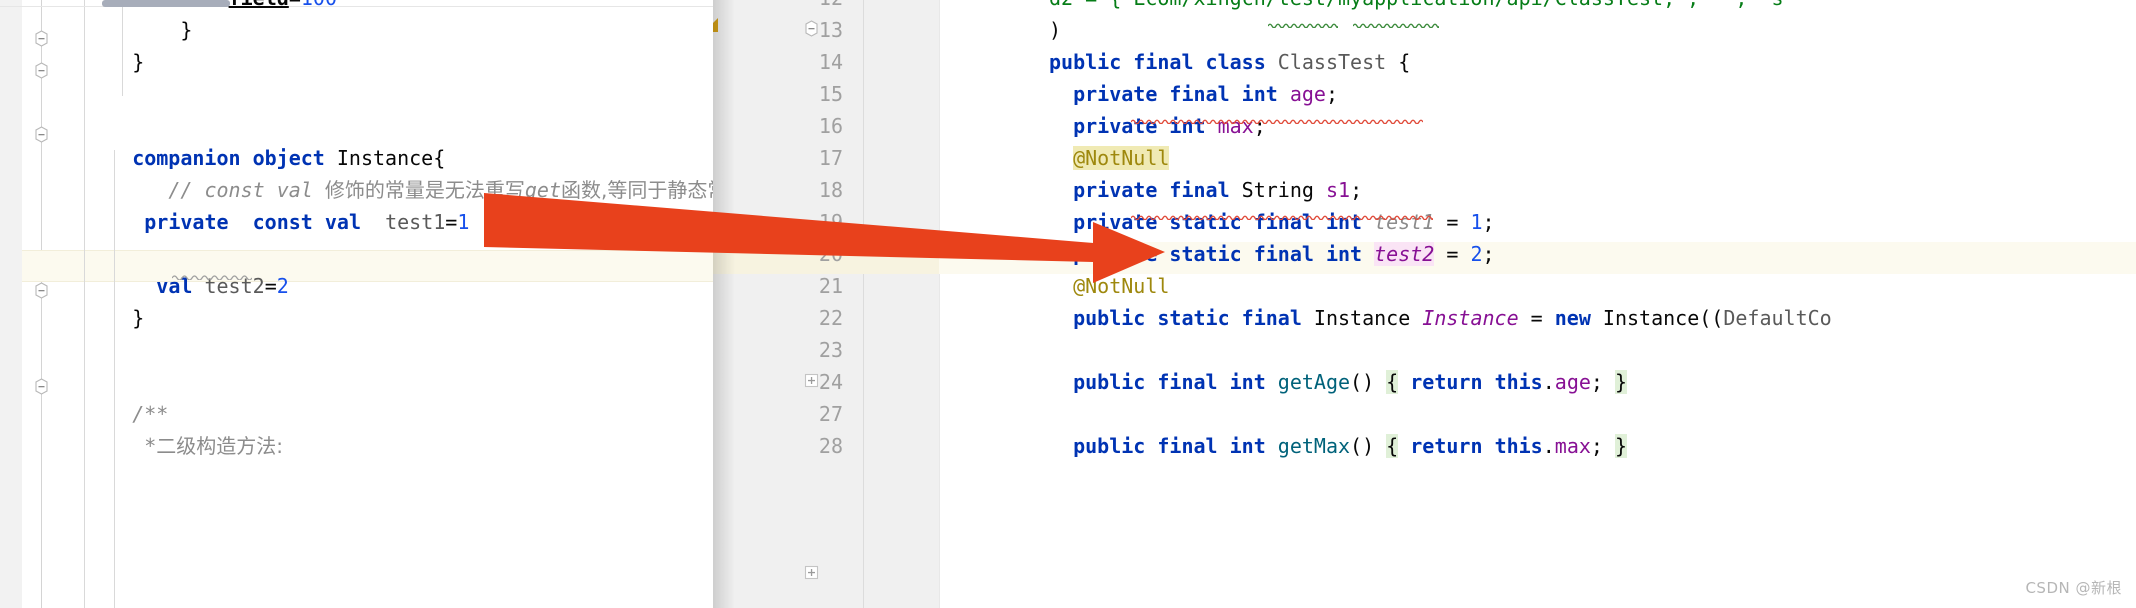 The width and height of the screenshot is (2136, 608). What do you see at coordinates (1332, 62) in the screenshot?
I see `code-token: ClassTest` at bounding box center [1332, 62].